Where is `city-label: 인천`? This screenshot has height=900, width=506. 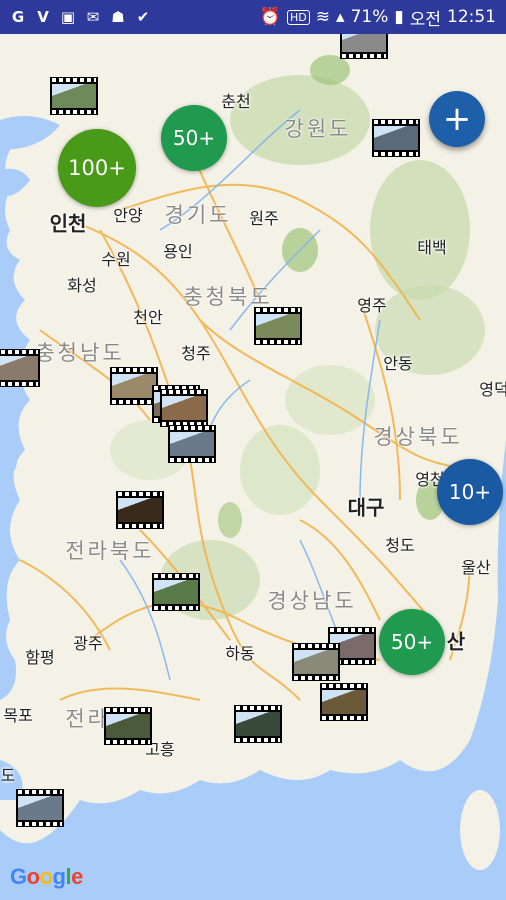 city-label: 인천 is located at coordinates (68, 223).